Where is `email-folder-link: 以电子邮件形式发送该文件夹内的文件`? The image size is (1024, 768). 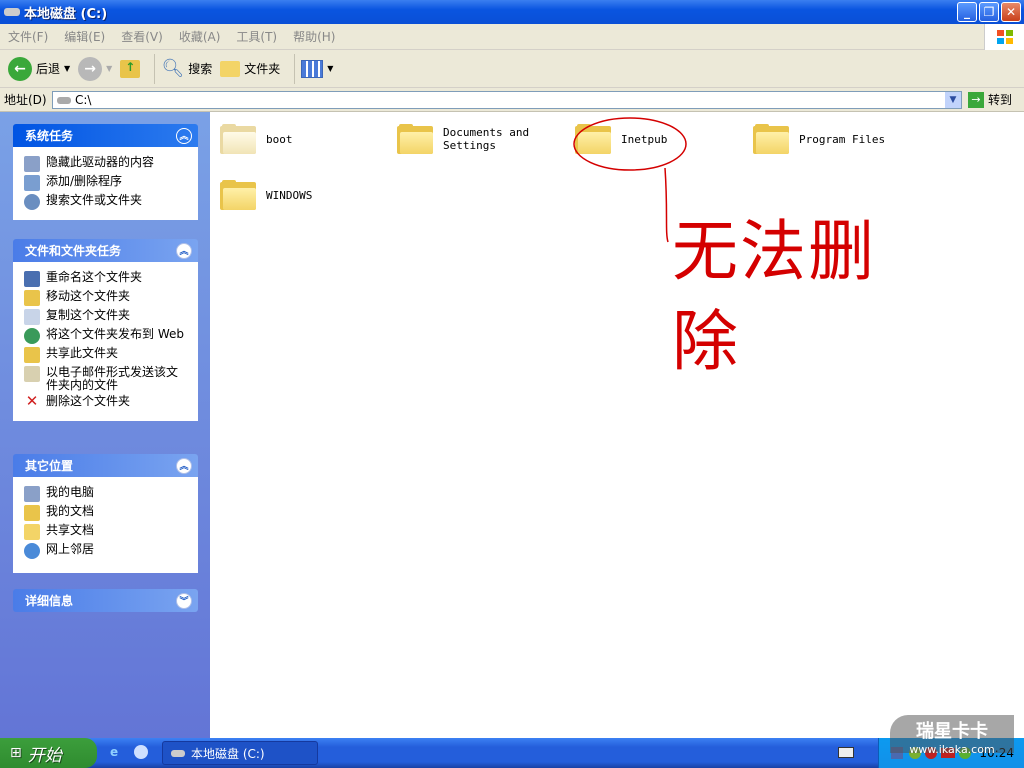
email-folder-link: 以电子邮件形式发送该文件夹内的文件 is located at coordinates (106, 379).